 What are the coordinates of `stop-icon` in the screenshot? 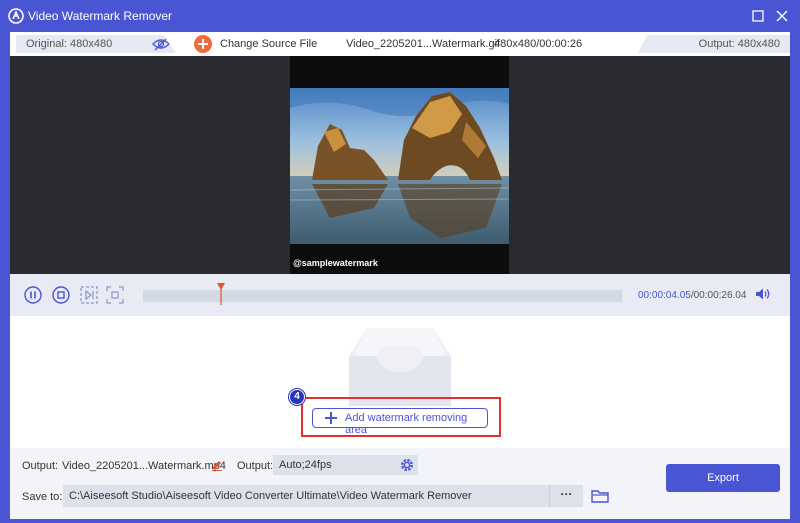 It's located at (61, 295).